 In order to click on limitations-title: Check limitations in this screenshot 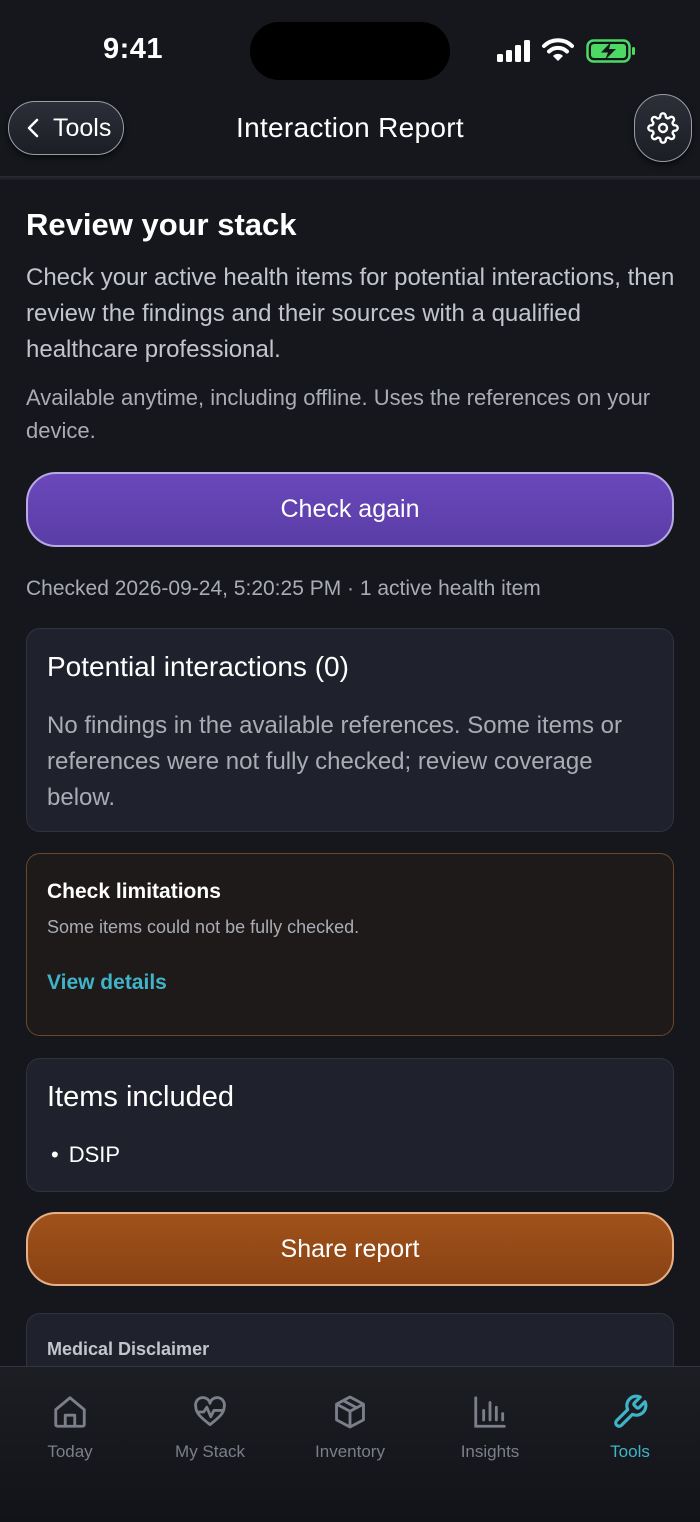, I will do `click(134, 891)`.